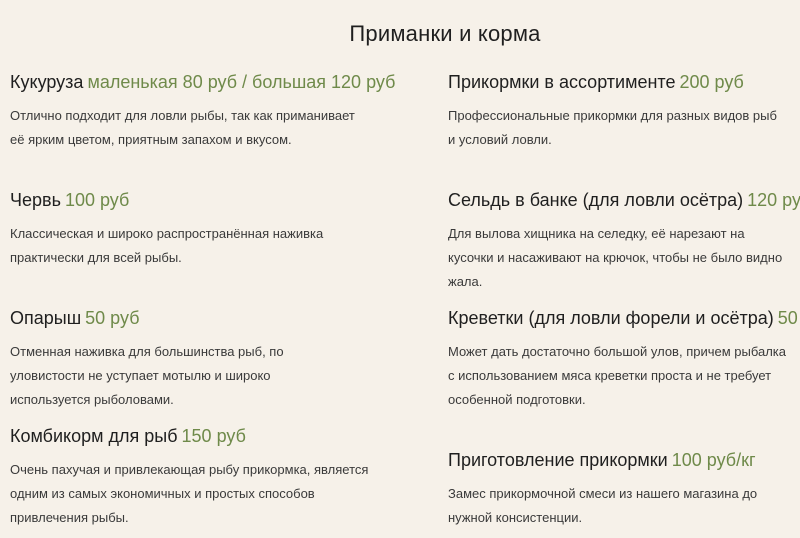  I want to click on page-title: Приманки и корма, so click(445, 33).